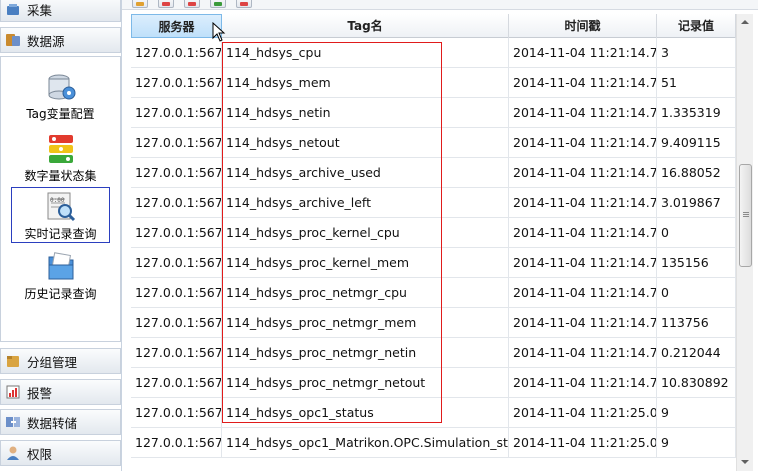 This screenshot has width=758, height=471. Describe the element at coordinates (60, 294) in the screenshot. I see `panel-item-label: 历史记录查询` at that location.